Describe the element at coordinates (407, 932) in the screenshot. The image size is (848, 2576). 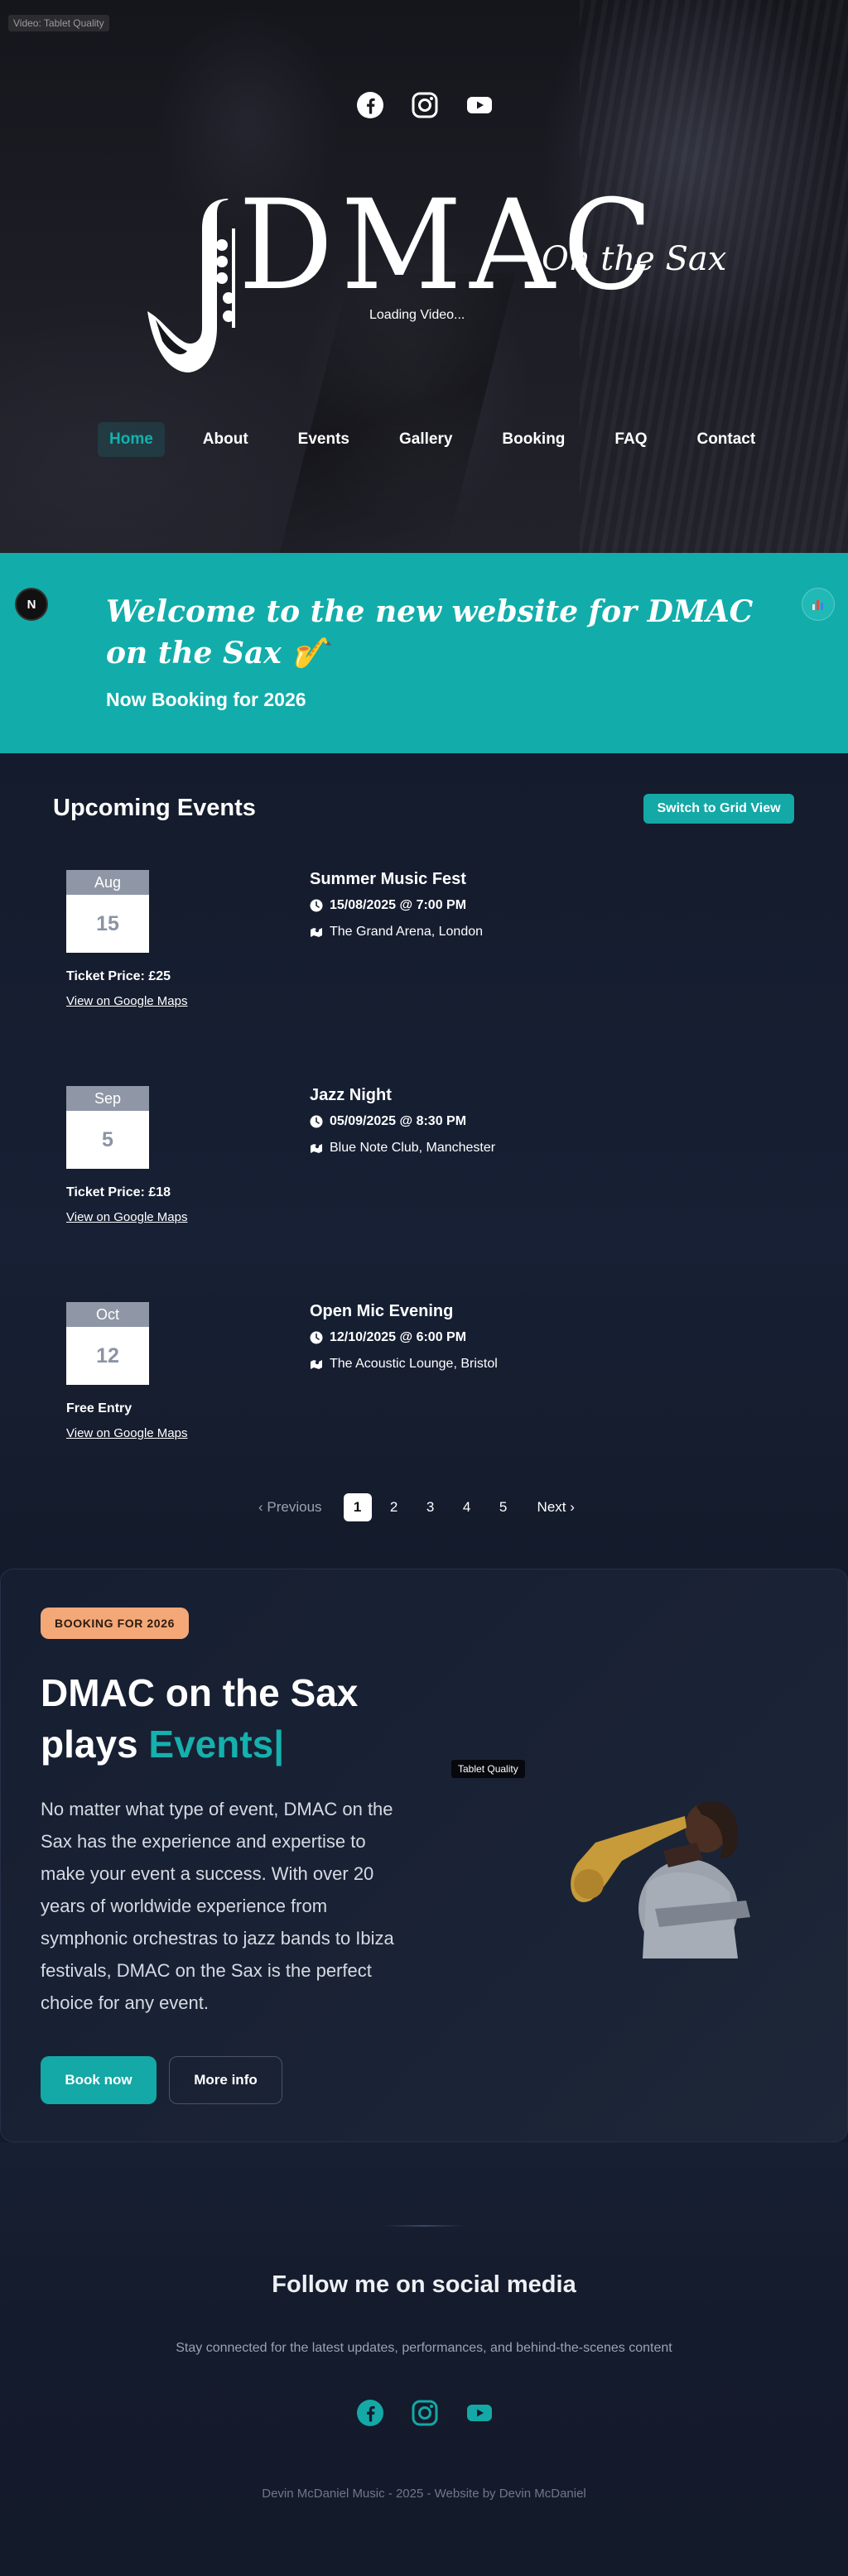
I see `event-venue: The Grand Arena, London` at that location.